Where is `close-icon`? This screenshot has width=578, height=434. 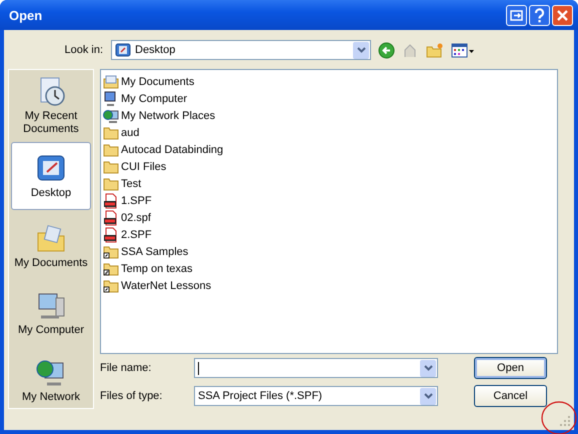
close-icon is located at coordinates (562, 15).